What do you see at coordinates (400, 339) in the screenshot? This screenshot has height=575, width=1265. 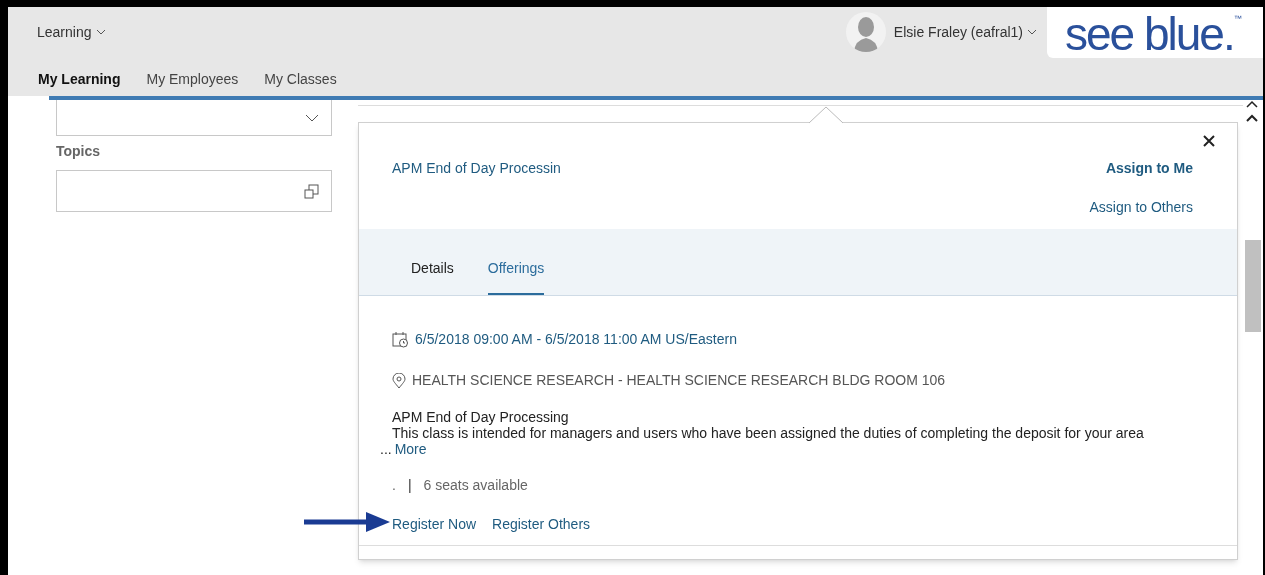 I see `calendar-clock-icon` at bounding box center [400, 339].